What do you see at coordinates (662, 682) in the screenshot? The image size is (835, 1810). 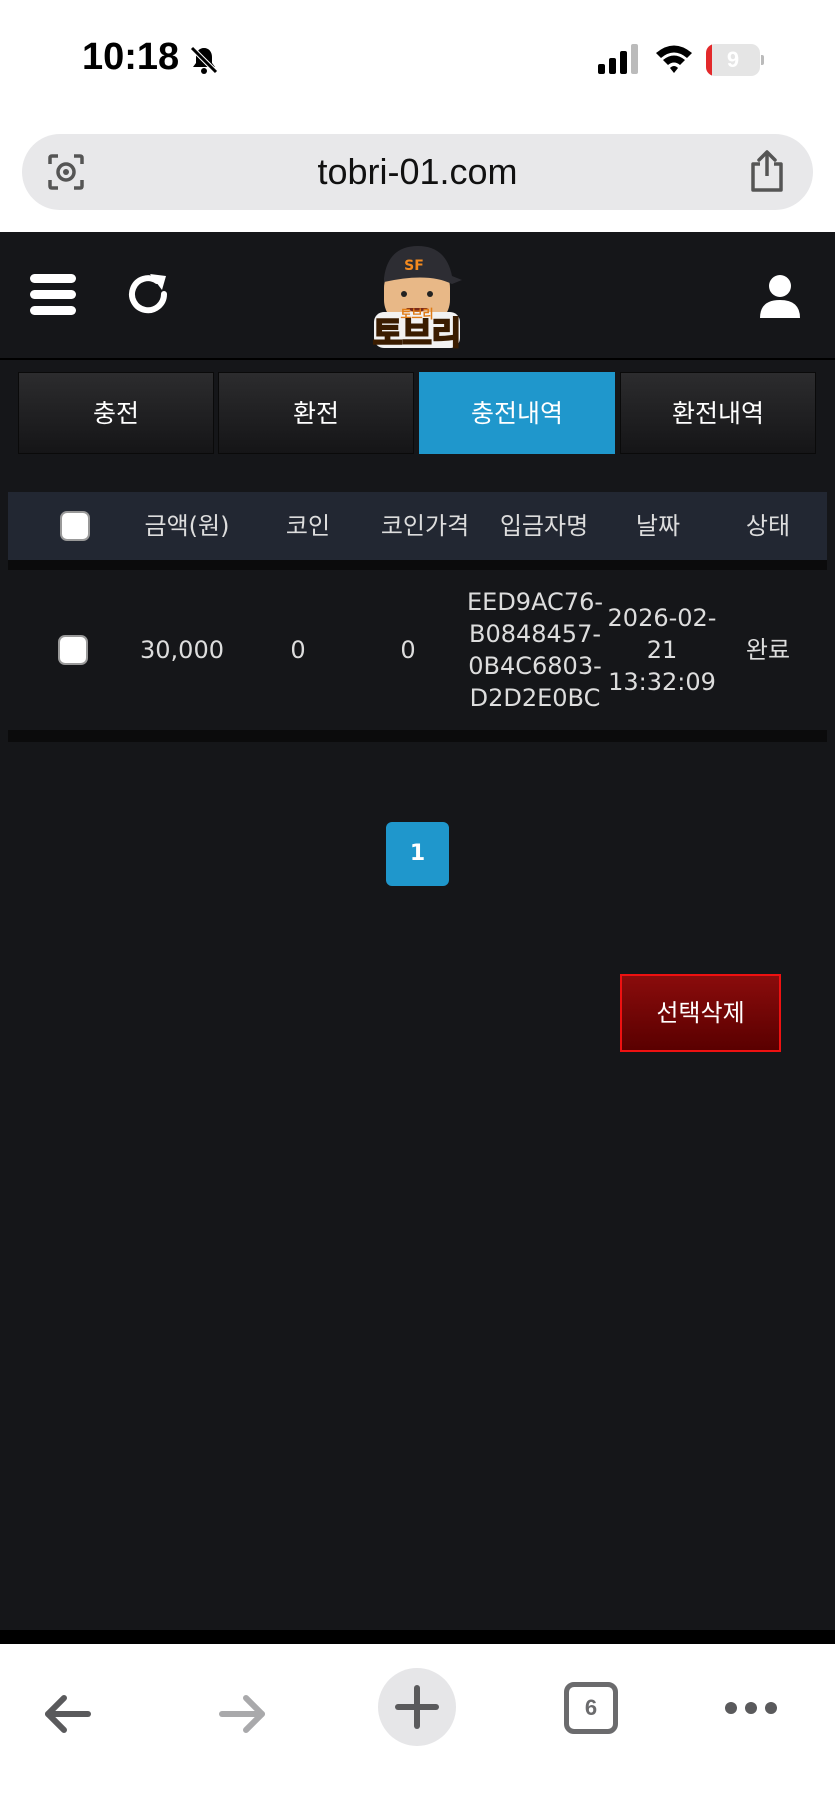 I see `date-line: 13:32:09` at bounding box center [662, 682].